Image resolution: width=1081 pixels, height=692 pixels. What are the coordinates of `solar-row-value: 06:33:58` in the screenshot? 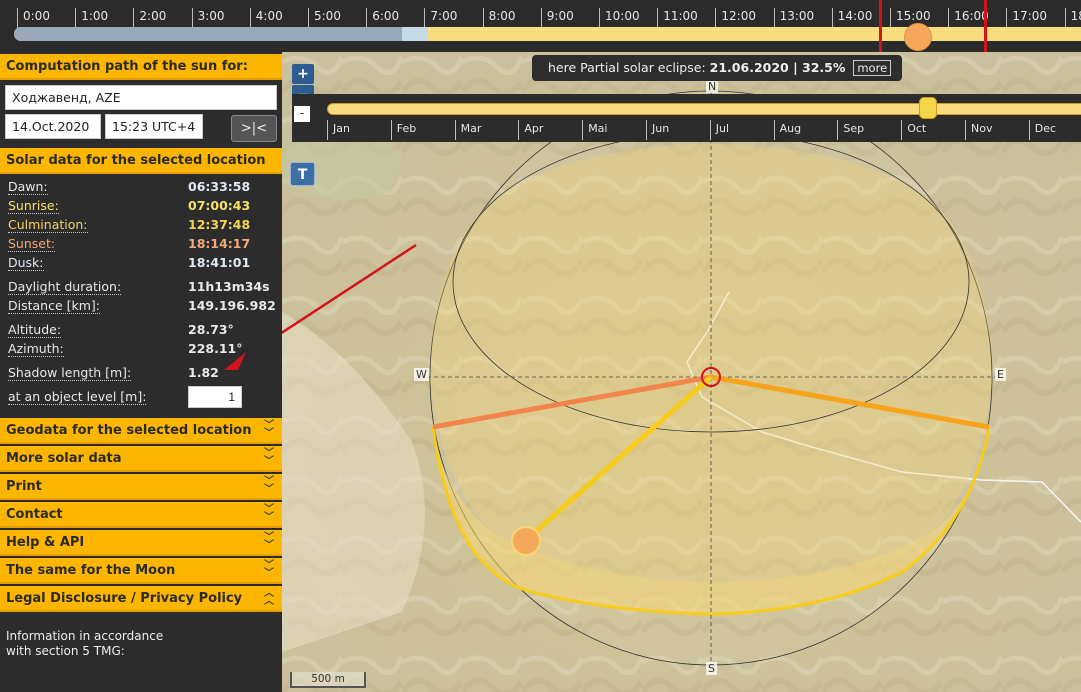 It's located at (219, 186).